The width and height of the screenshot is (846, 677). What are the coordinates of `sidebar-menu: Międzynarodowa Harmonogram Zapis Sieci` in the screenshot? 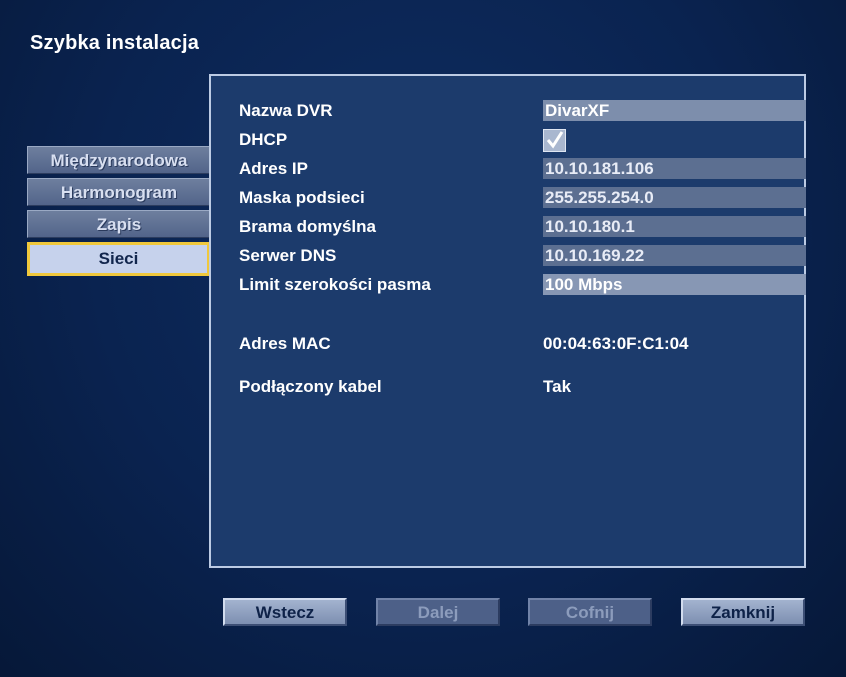 It's located at (118, 213).